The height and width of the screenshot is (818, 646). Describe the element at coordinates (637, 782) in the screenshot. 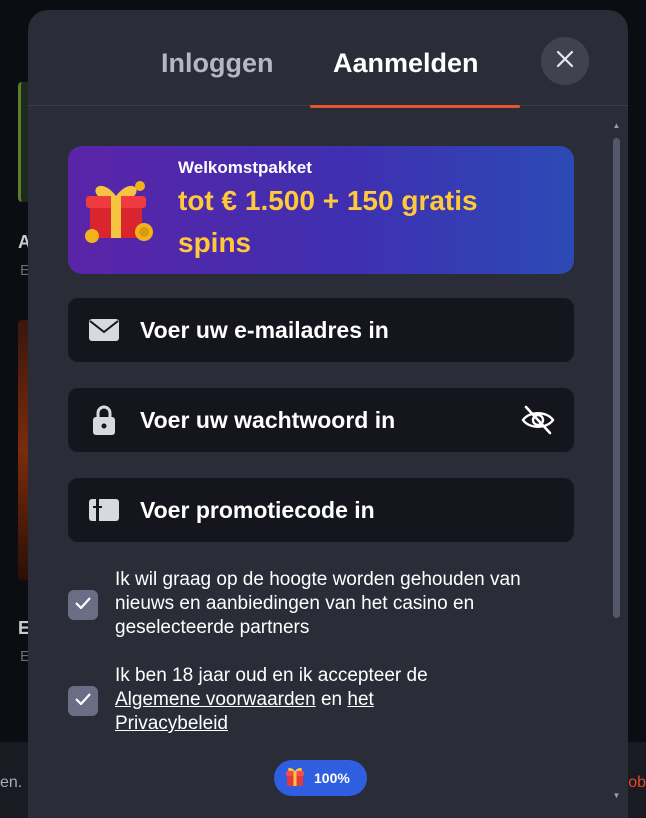

I see `background-bottom-link: ob` at that location.